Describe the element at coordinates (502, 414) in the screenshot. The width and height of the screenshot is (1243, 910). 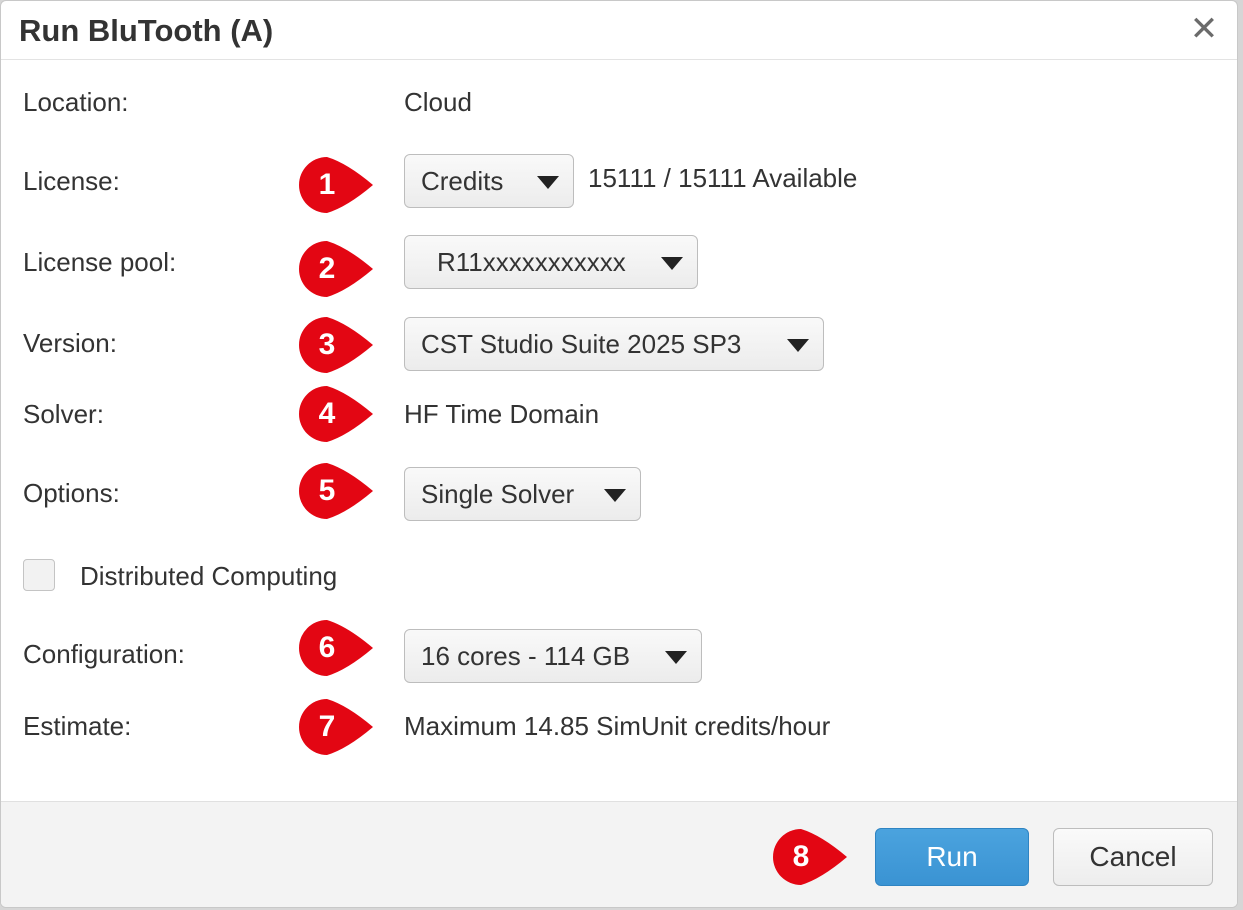
I see `solver-value: HF Time Domain` at that location.